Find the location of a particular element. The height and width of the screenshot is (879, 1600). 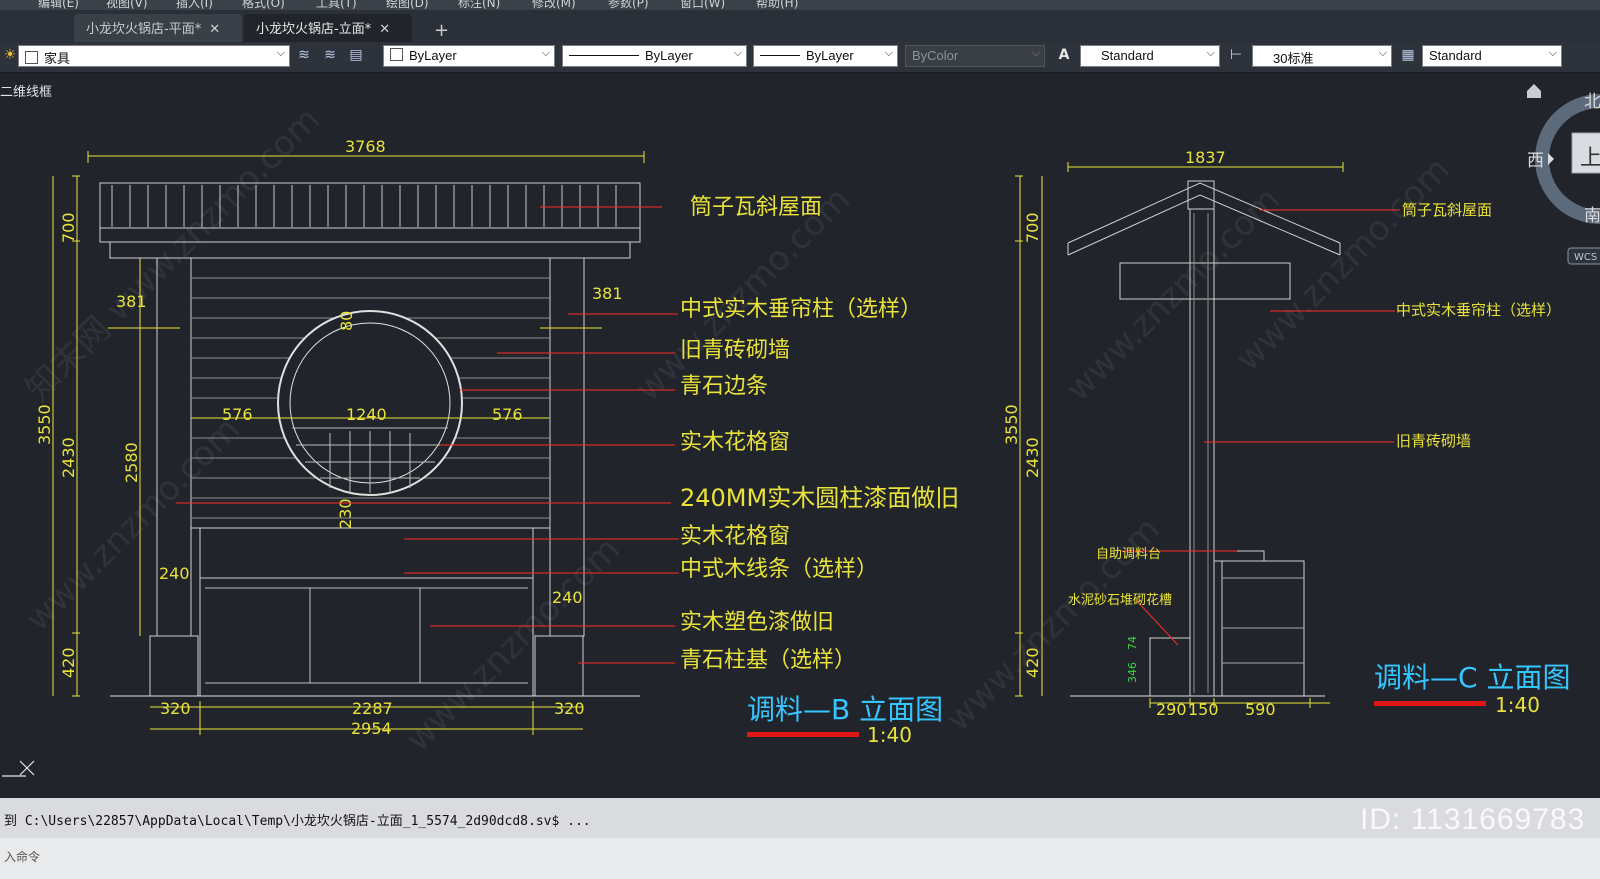

dim-text: 3768 is located at coordinates (365, 146).